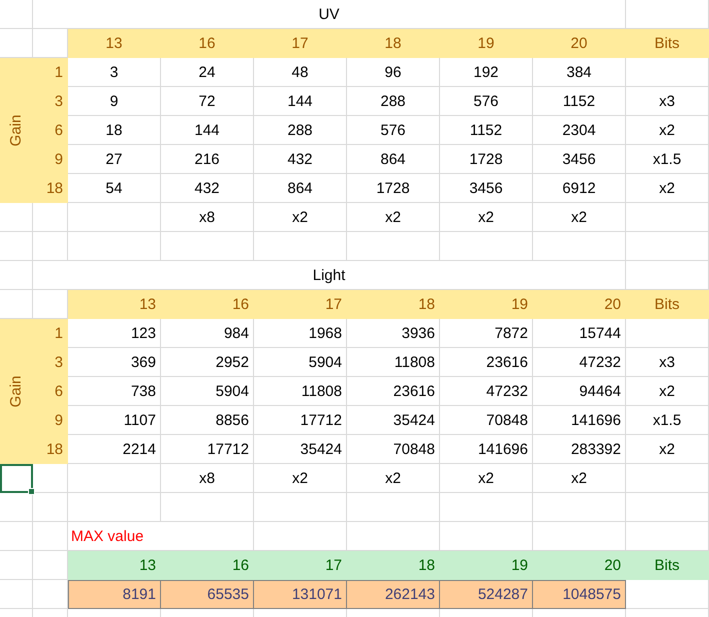 The height and width of the screenshot is (617, 709). Describe the element at coordinates (114, 420) in the screenshot. I see `table-cell: 1107` at that location.